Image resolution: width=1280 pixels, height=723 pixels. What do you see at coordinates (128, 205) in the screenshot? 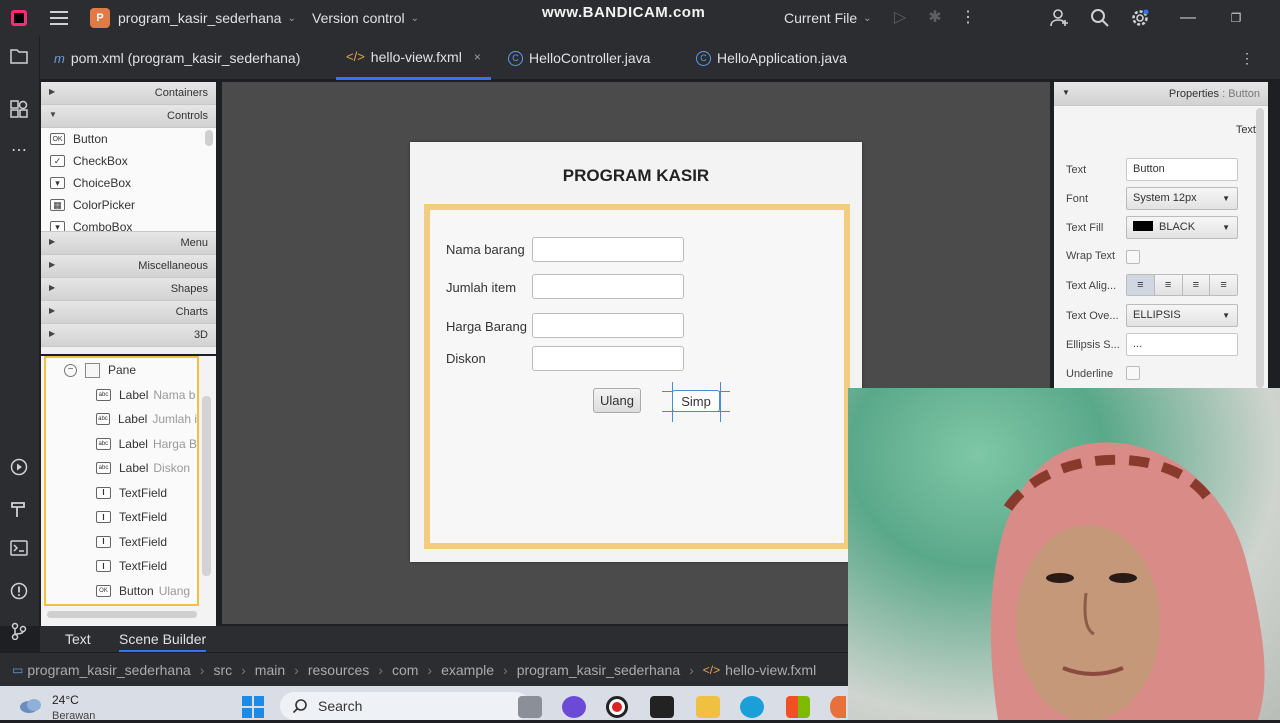
I see `library-item-colorpicker: ▦ ColorPicker` at bounding box center [128, 205].